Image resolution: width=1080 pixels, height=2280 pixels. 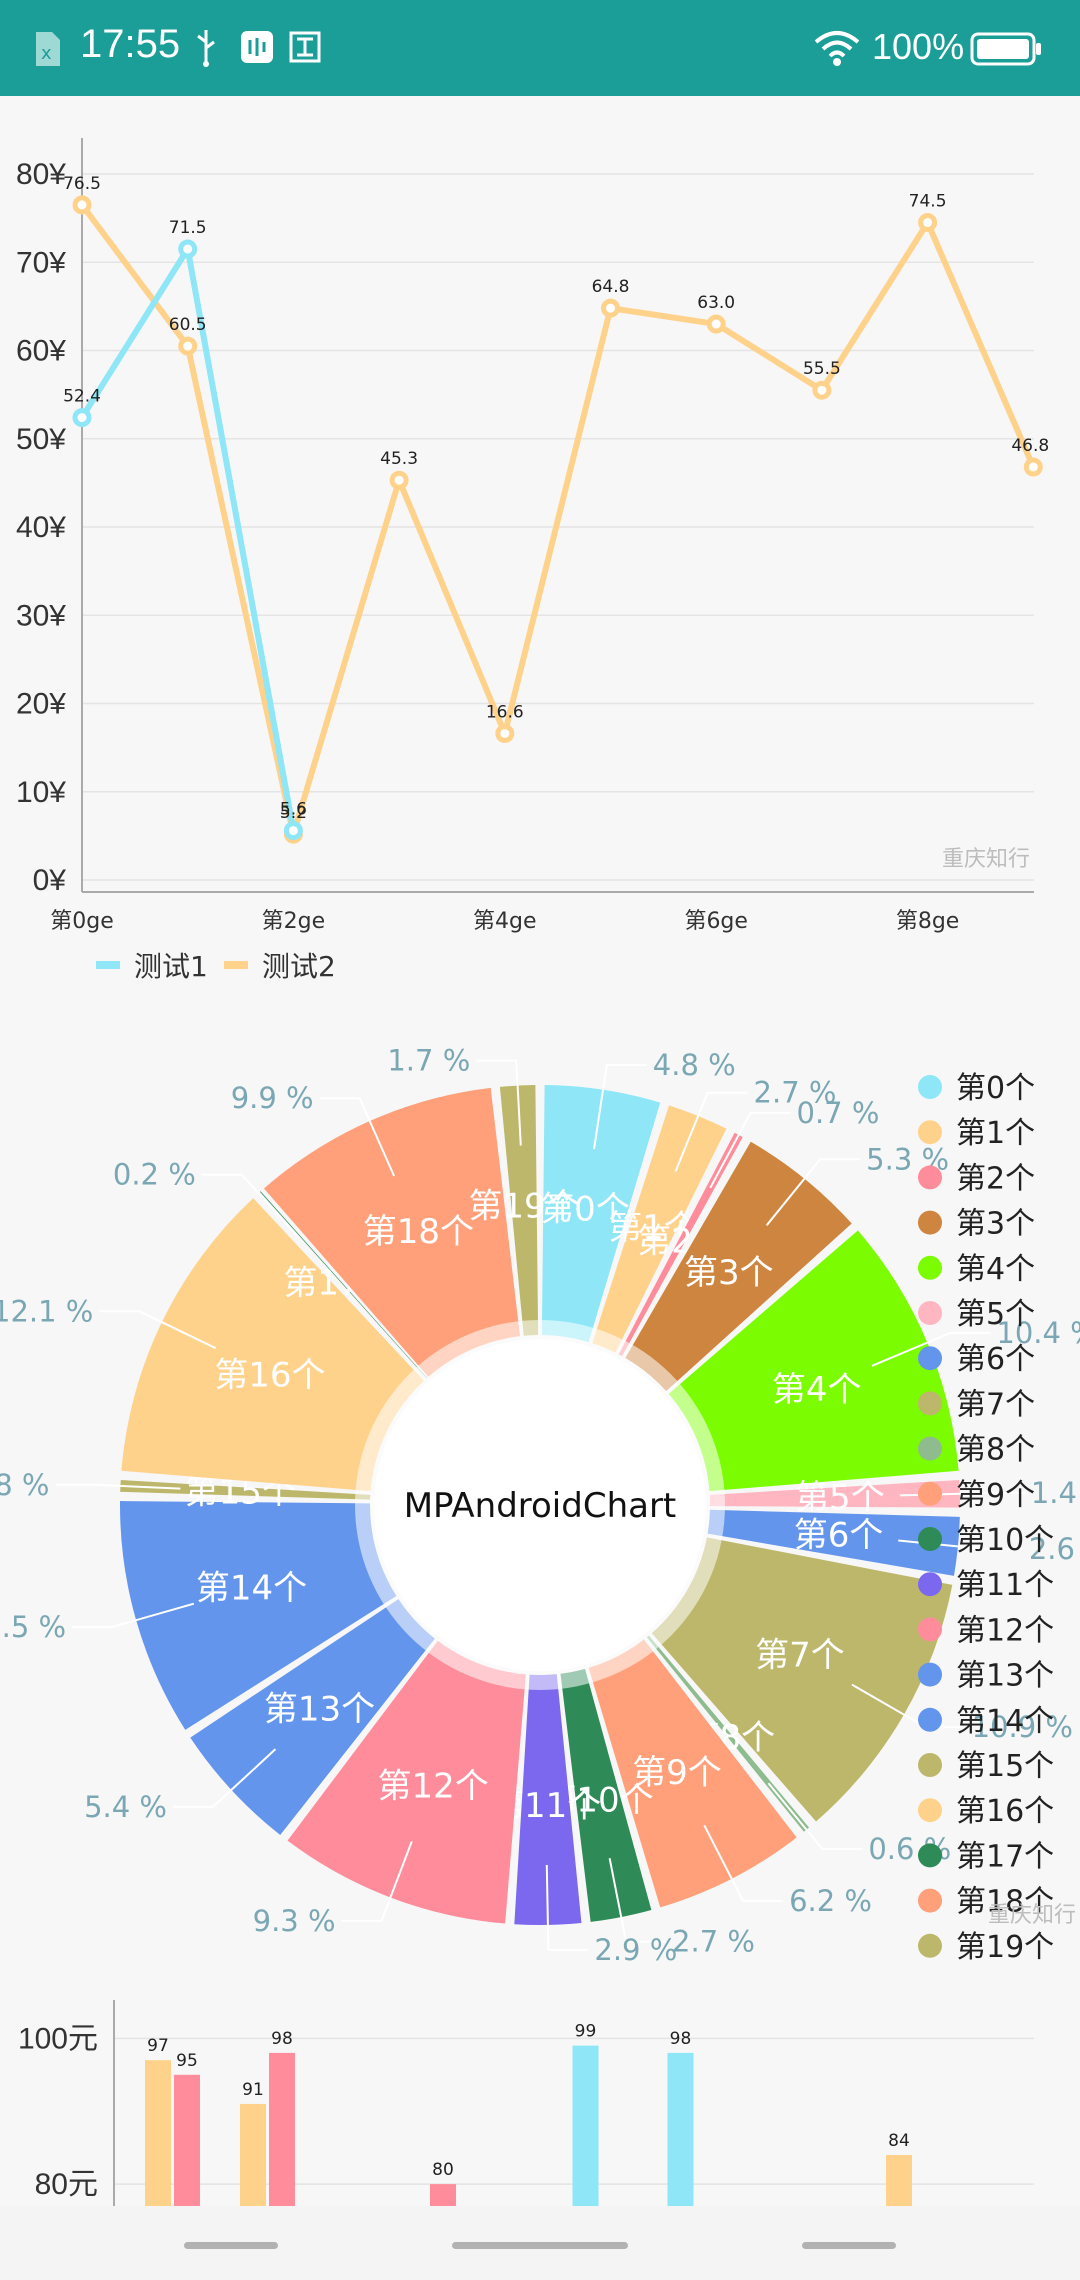 What do you see at coordinates (928, 202) in the screenshot?
I see `data-label: 74.5` at bounding box center [928, 202].